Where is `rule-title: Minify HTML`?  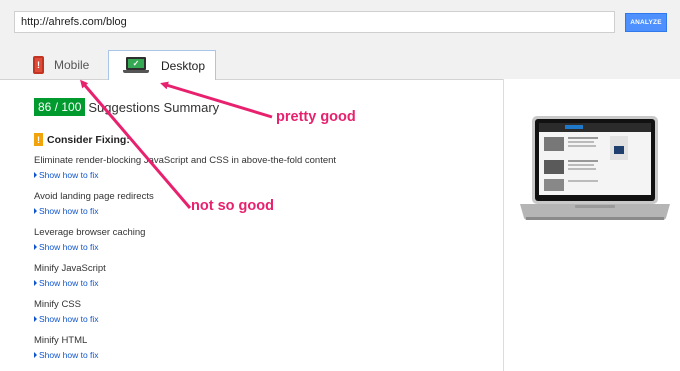
rule-title: Minify HTML is located at coordinates (61, 340).